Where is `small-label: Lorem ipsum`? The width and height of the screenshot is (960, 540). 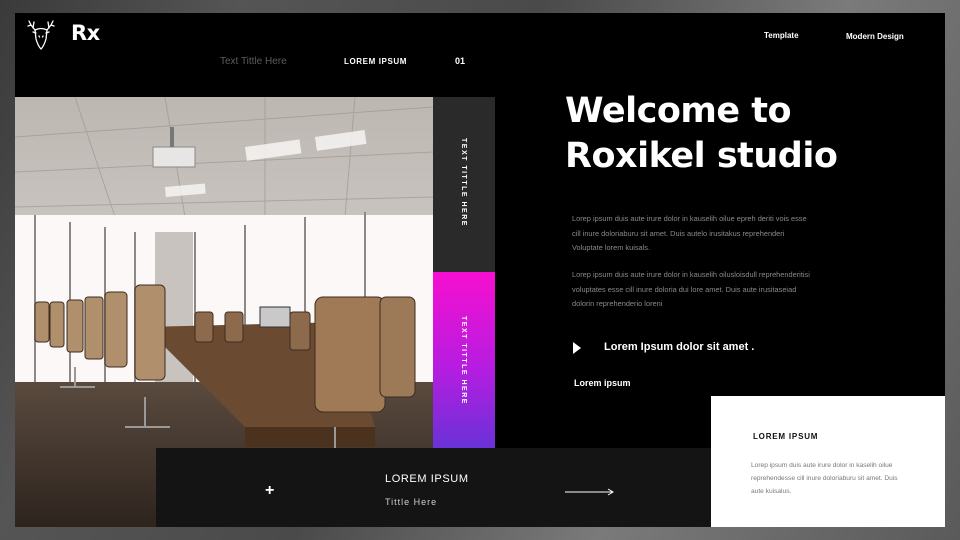
small-label: Lorem ipsum is located at coordinates (602, 383).